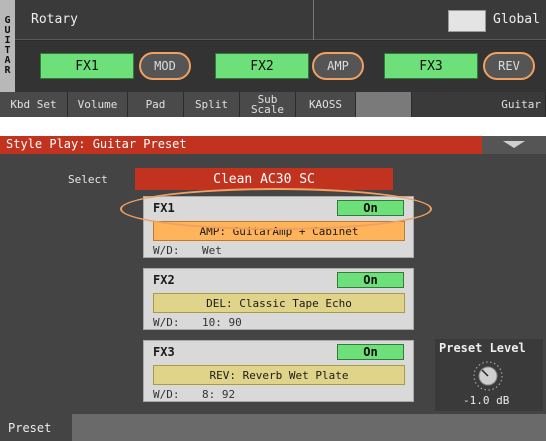  I want to click on fx2-type-select: DEL: Classic Tape Echo, so click(279, 303).